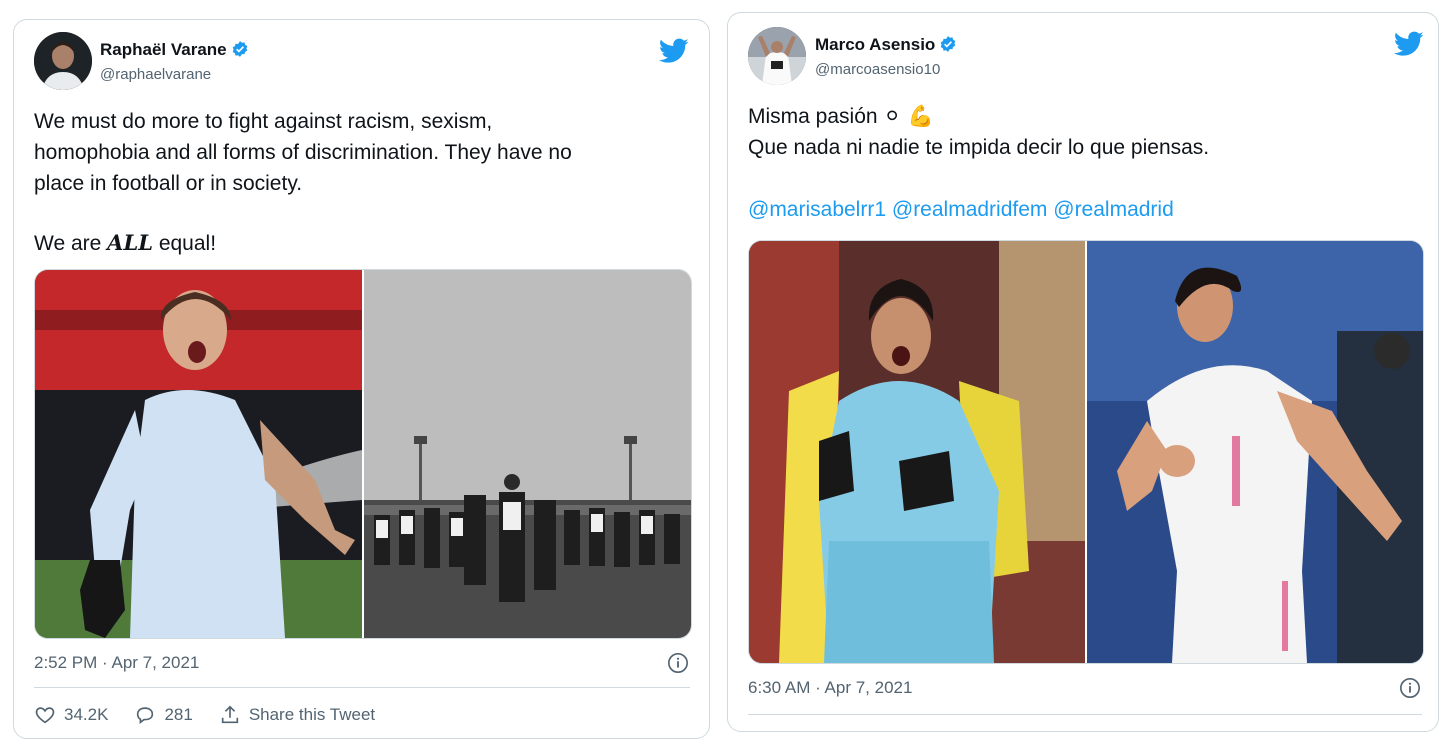 This screenshot has height=739, width=1440. I want to click on mention-link: @marisabelrr1, so click(817, 209).